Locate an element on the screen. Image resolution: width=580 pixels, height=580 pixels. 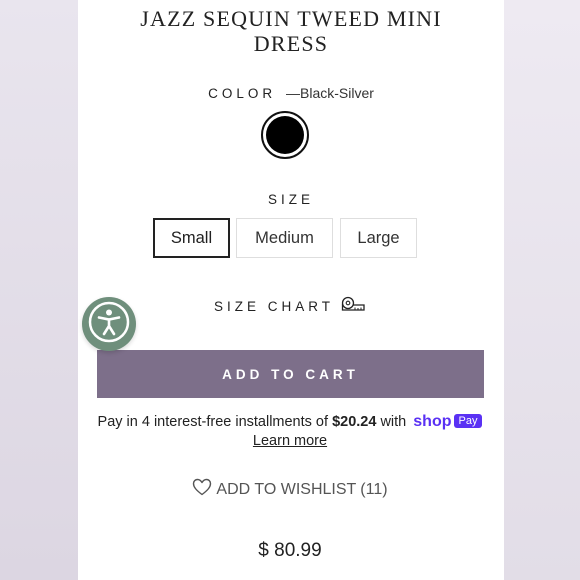
swatch-fill is located at coordinates (285, 135).